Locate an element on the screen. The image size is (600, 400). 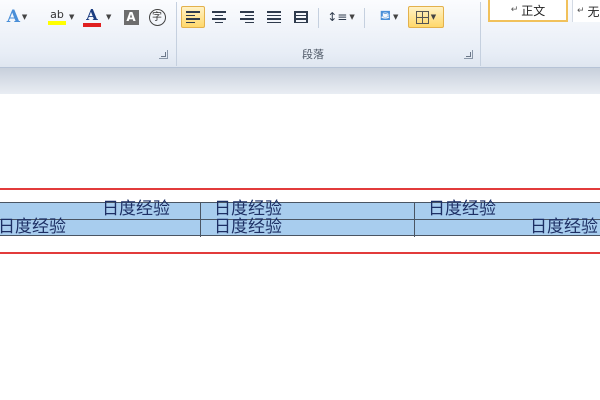
justify-icon is located at coordinates (274, 17).